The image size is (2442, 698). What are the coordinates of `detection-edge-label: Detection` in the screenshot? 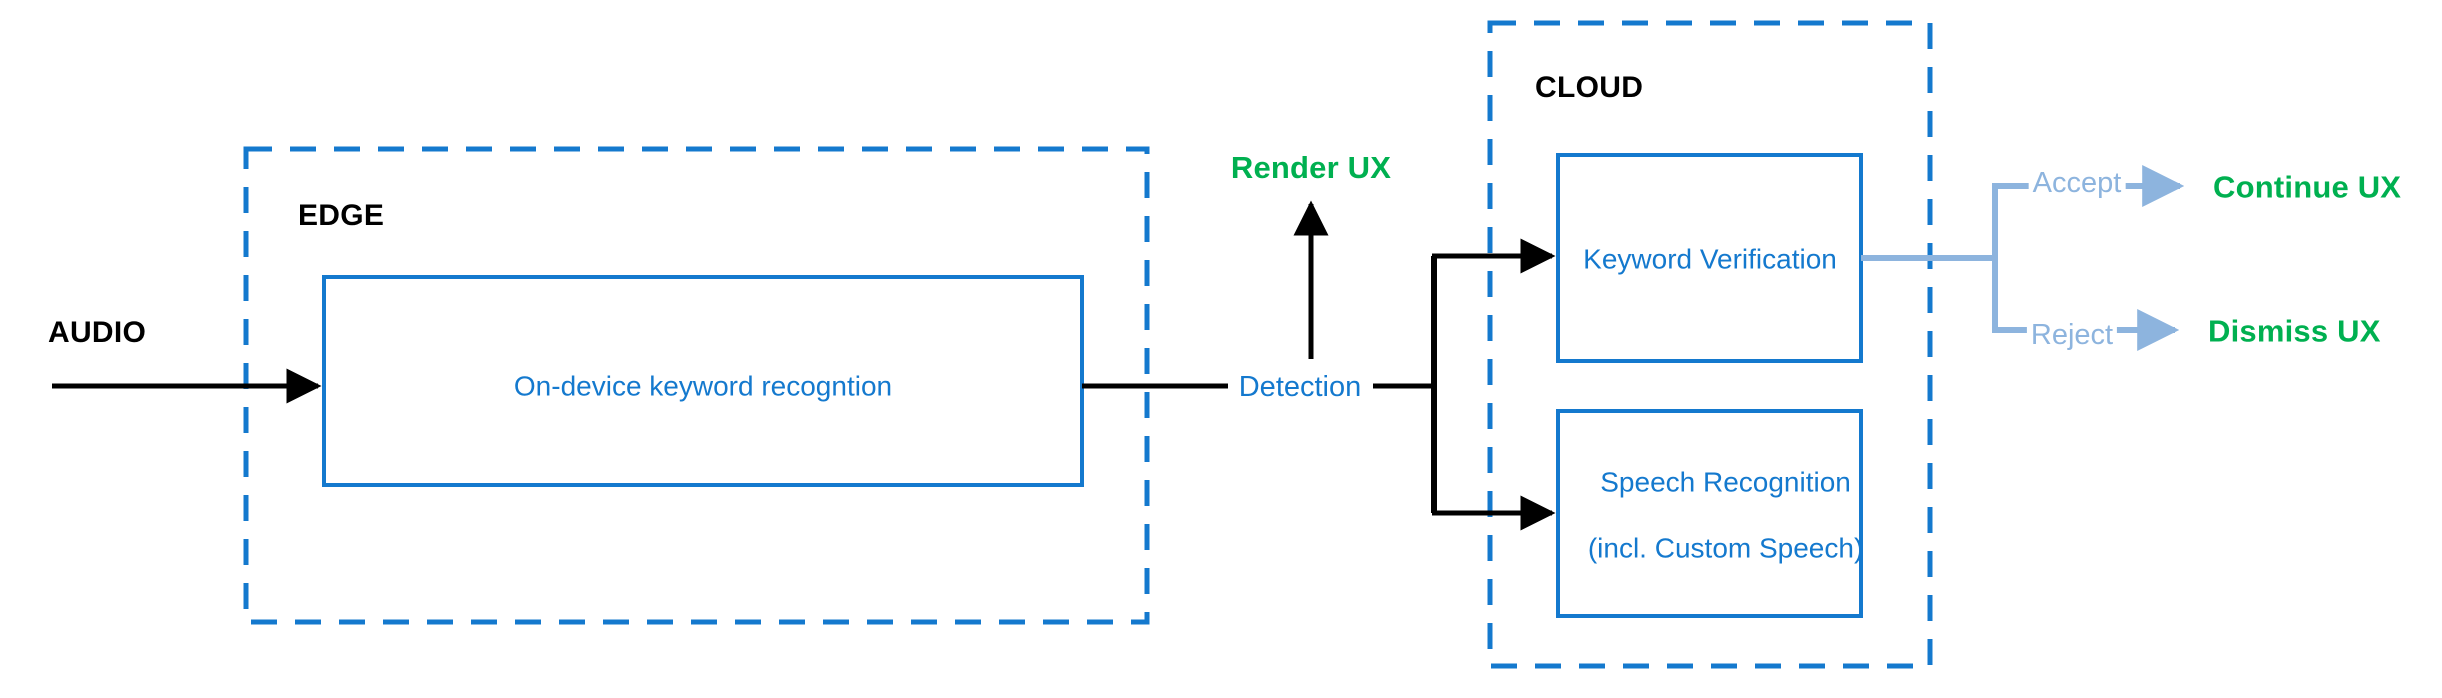 It's located at (1300, 387).